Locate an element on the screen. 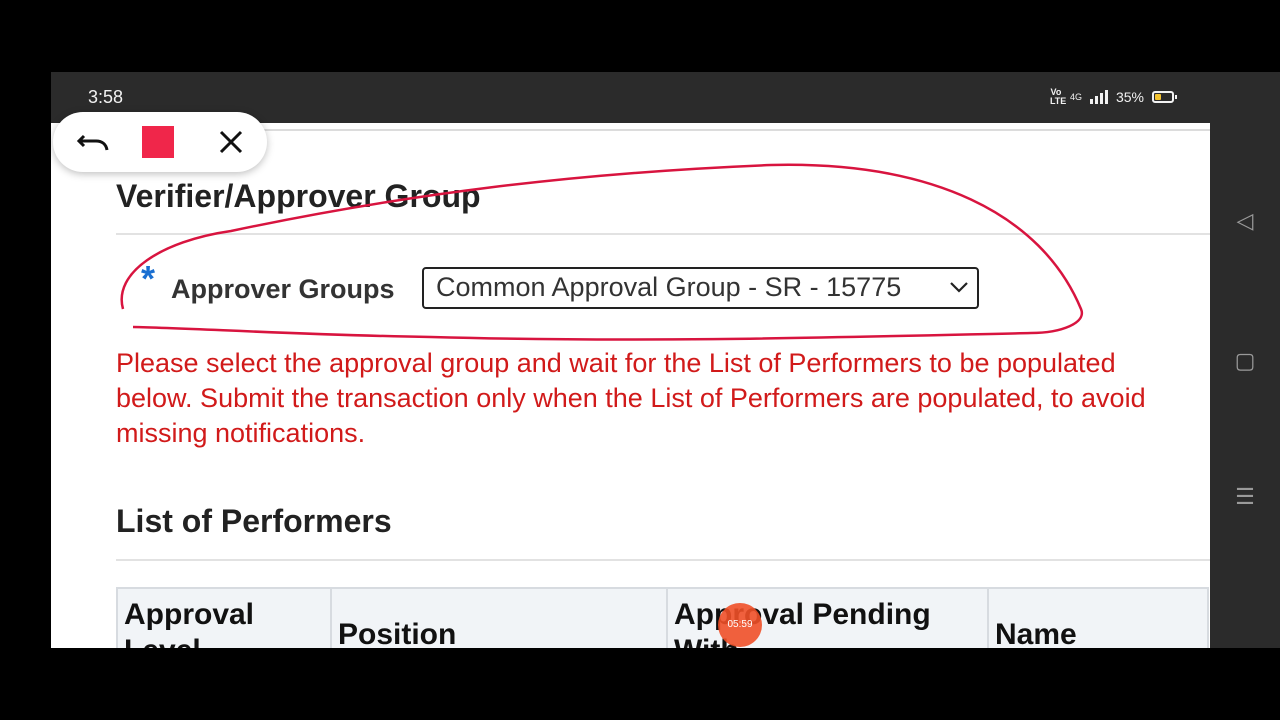  performers-title: List of Performers is located at coordinates (254, 521).